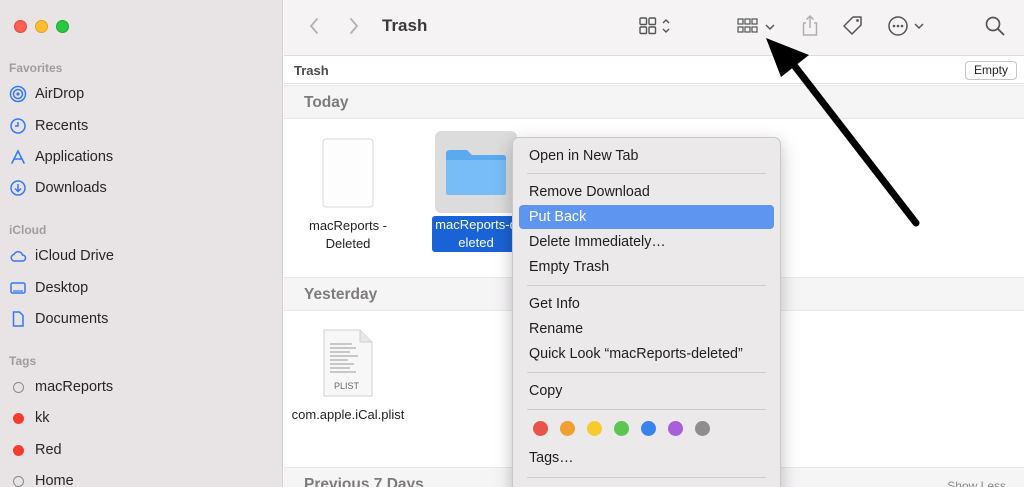  I want to click on sidebar-item-downloads: Downloads, so click(58, 188).